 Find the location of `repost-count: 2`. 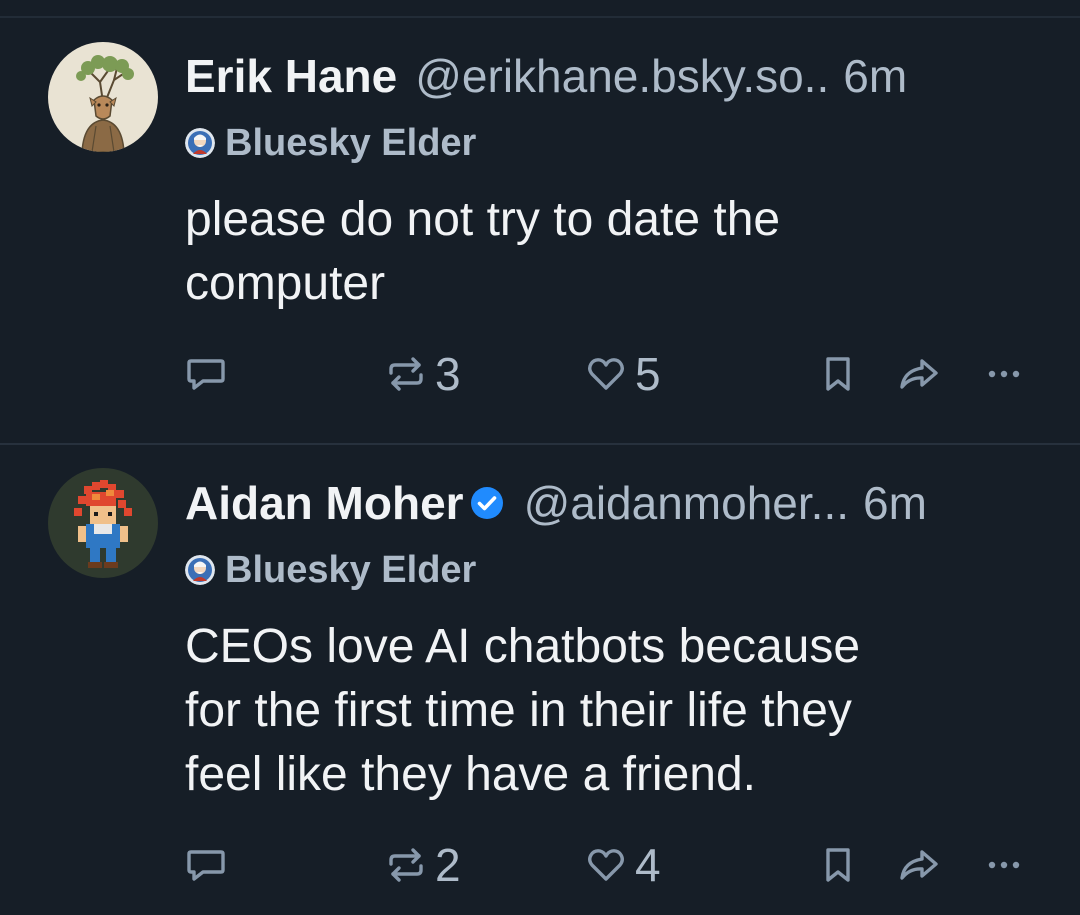

repost-count: 2 is located at coordinates (448, 865).